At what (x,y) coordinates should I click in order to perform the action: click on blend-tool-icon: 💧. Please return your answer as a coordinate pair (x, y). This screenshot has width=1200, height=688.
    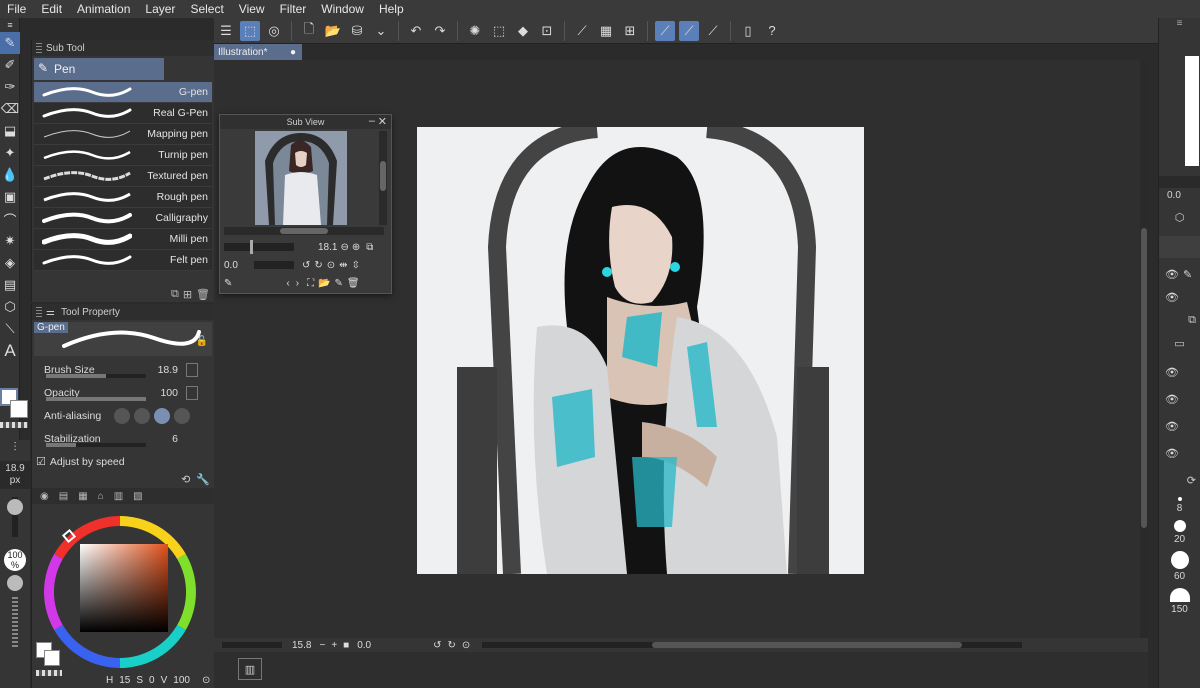
    Looking at the image, I should click on (10, 175).